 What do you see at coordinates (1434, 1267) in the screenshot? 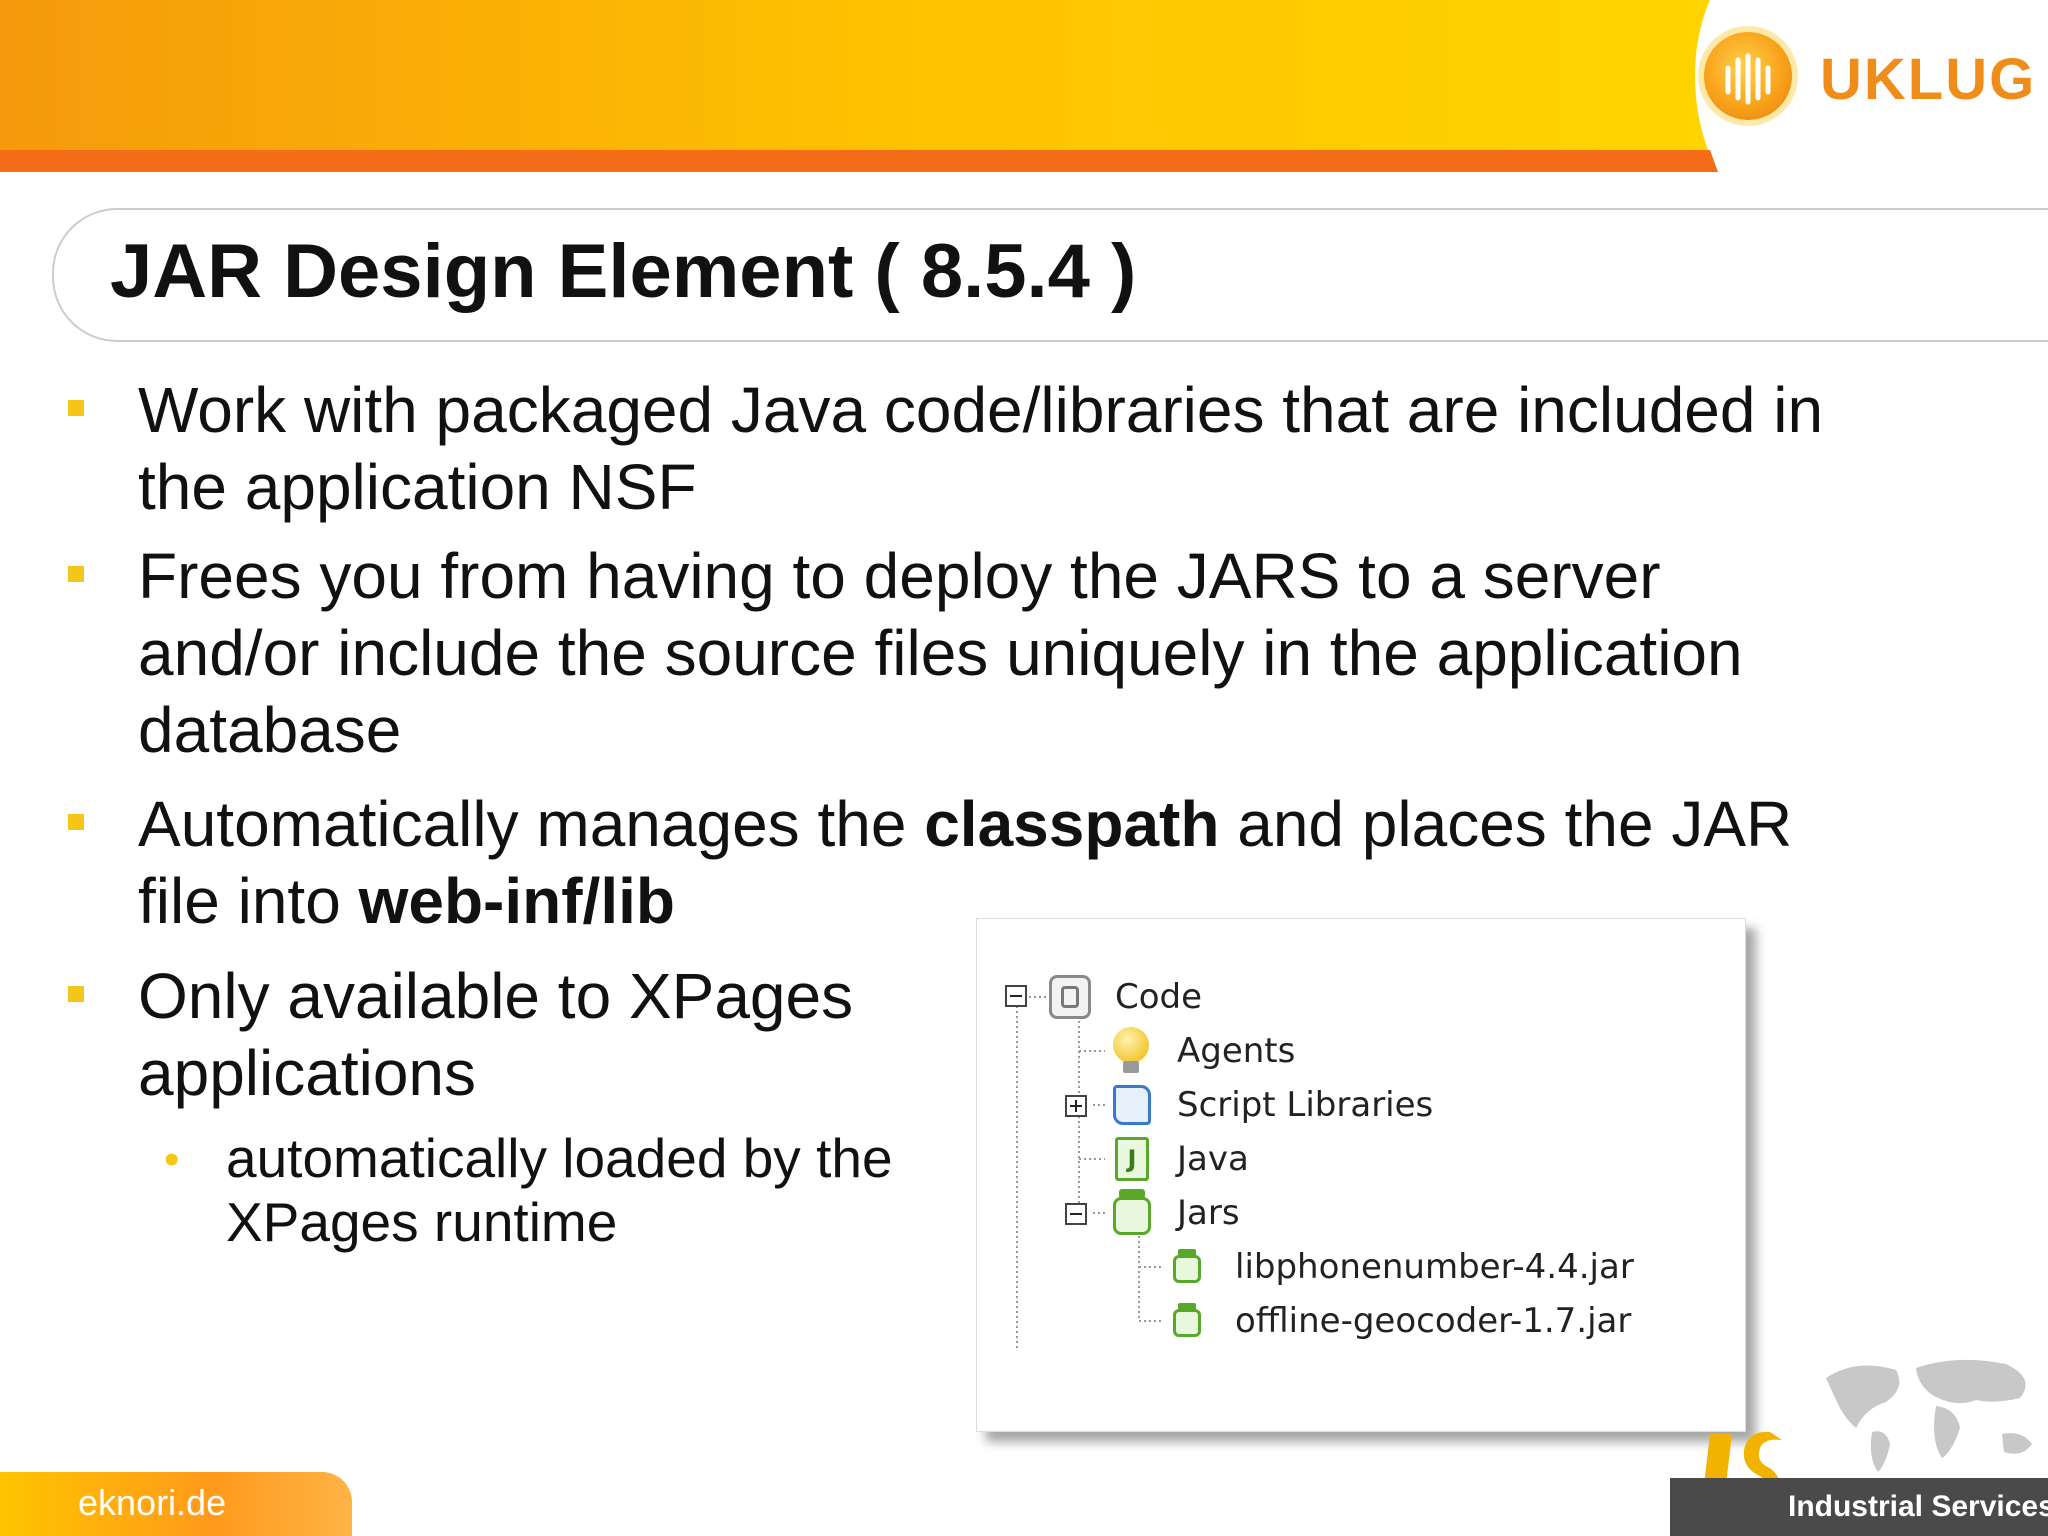
I see `tree-jar-file: libphonenumber-4.4.jar` at bounding box center [1434, 1267].